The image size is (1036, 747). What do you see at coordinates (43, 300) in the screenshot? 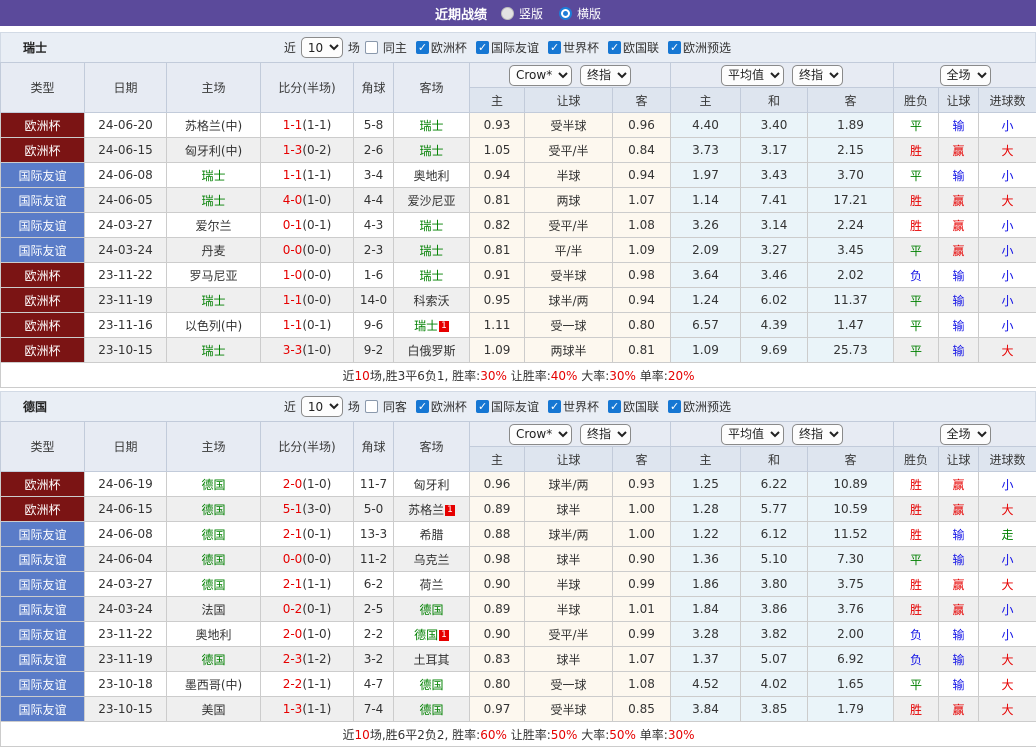
I see `match-type-badge: 欧洲杯` at bounding box center [43, 300].